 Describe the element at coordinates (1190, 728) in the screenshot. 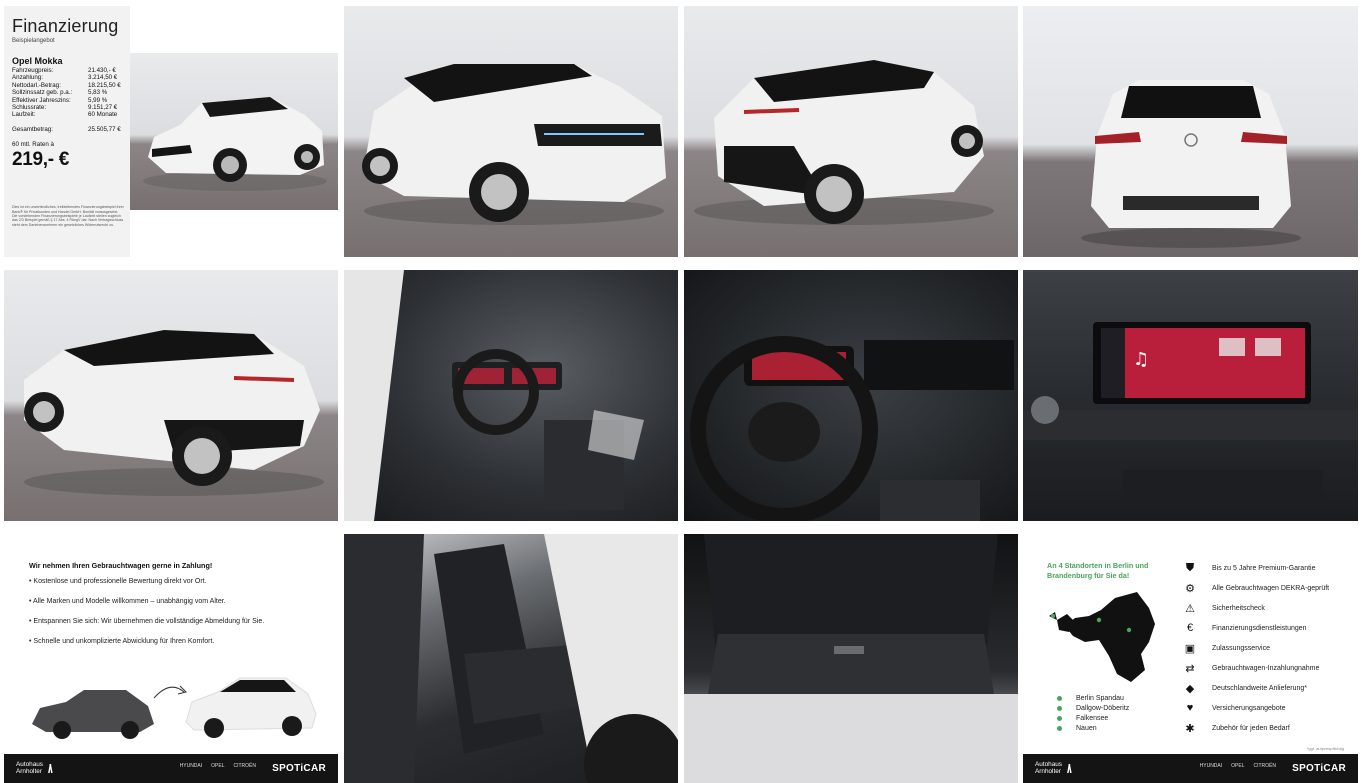

I see `accessories-icon: ✱` at that location.